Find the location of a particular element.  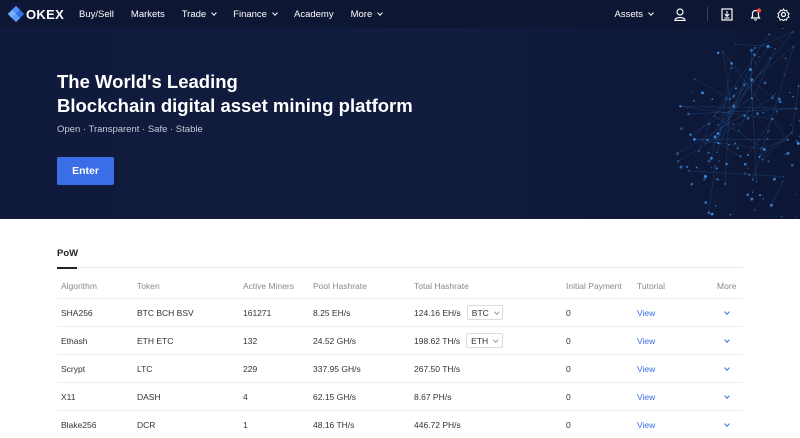

column-header-algorithm: Algorithm is located at coordinates (79, 286).